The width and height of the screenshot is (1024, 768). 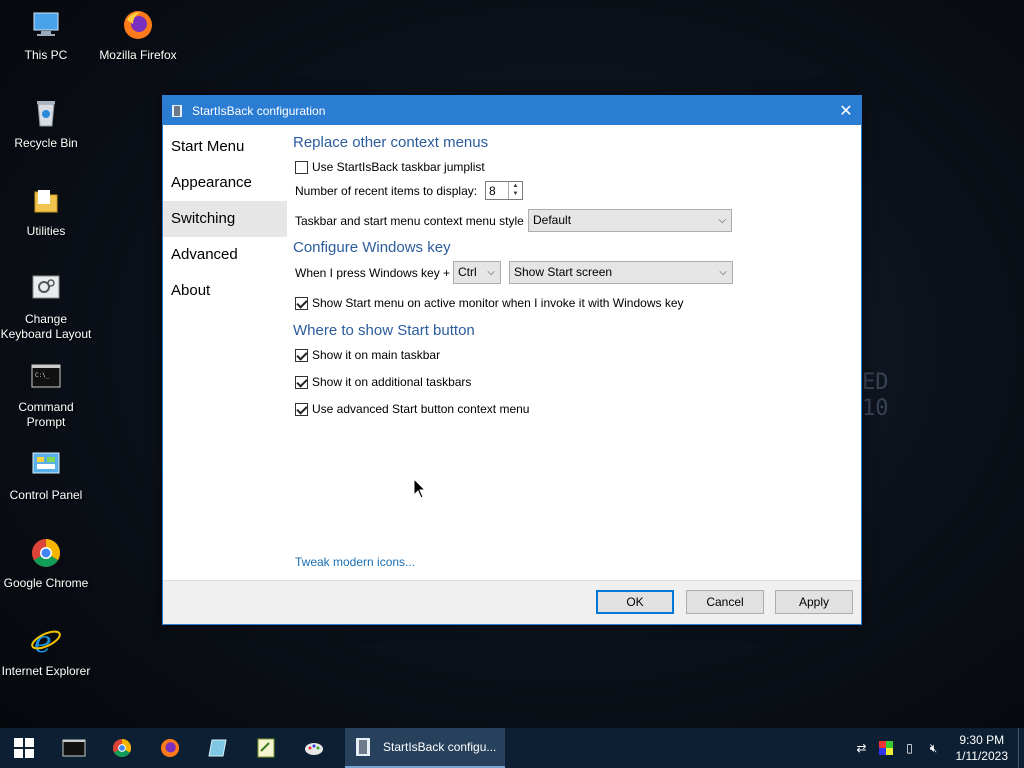 What do you see at coordinates (376, 355) in the screenshot?
I see `main-taskbar-label: Show it on main taskbar` at bounding box center [376, 355].